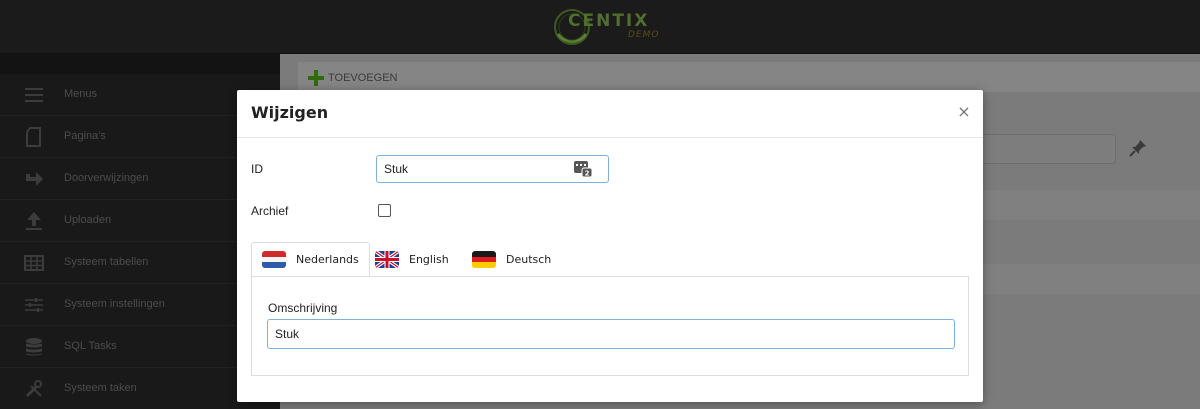 The image size is (1200, 409). What do you see at coordinates (257, 169) in the screenshot?
I see `id-label: ID` at bounding box center [257, 169].